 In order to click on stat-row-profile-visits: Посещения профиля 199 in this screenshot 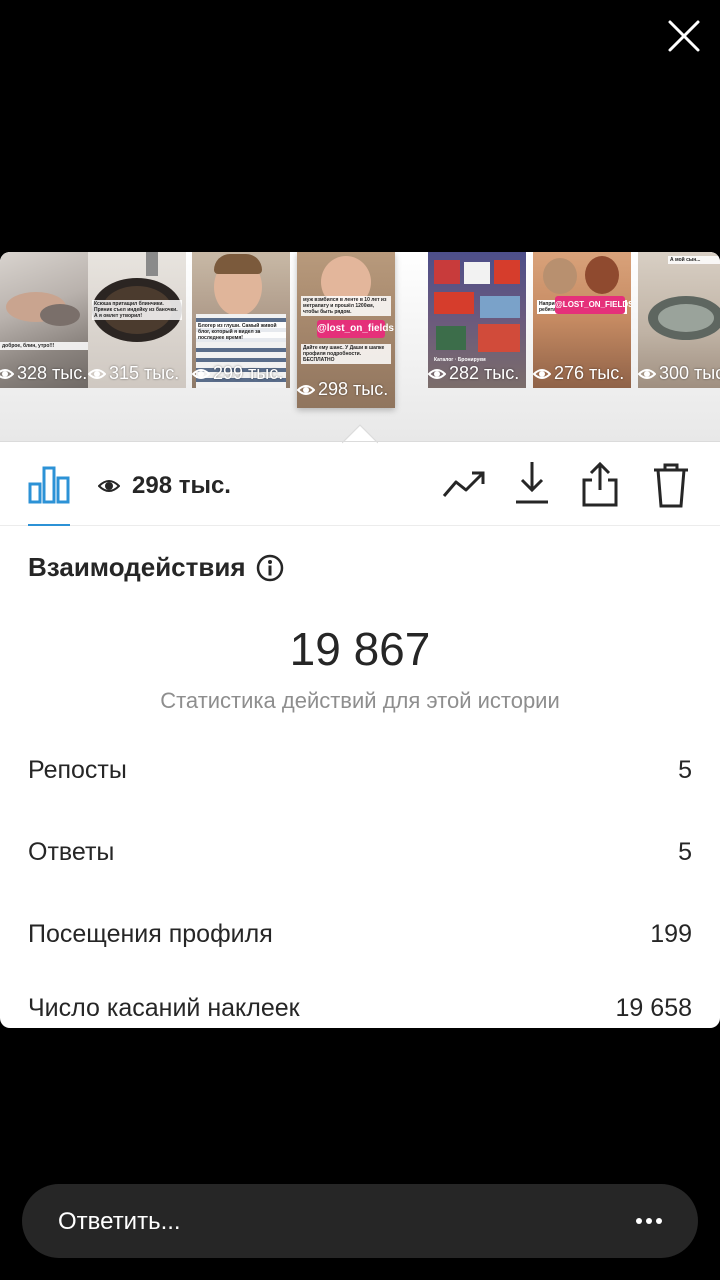, I will do `click(360, 934)`.